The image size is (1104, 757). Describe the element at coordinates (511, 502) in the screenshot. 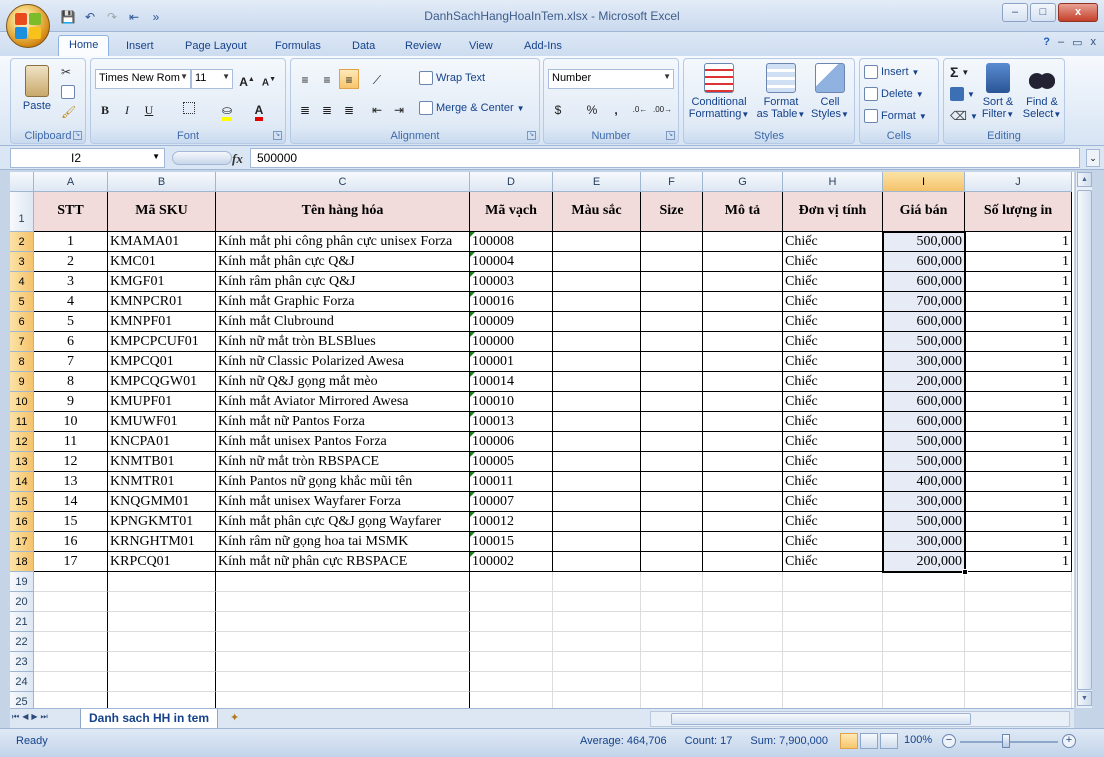

I see `table-cell: 100007` at that location.